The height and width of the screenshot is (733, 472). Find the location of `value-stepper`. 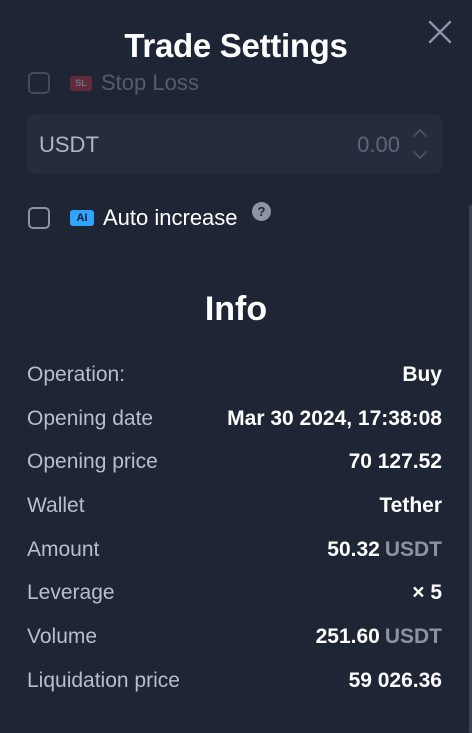

value-stepper is located at coordinates (420, 144).